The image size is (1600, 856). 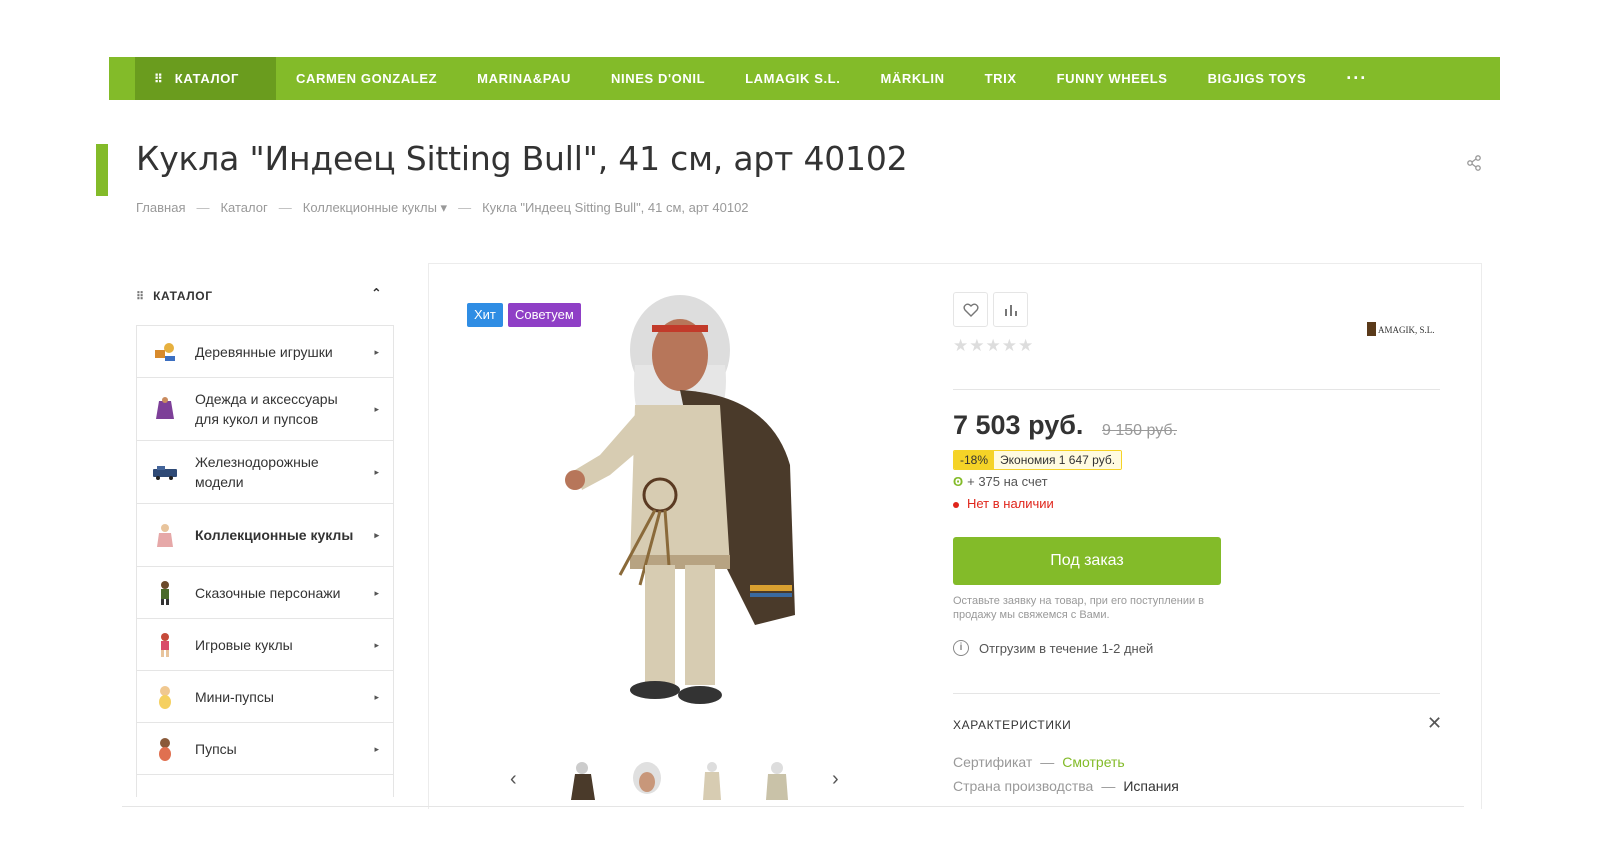 What do you see at coordinates (165, 535) in the screenshot?
I see `collectible-doll-icon` at bounding box center [165, 535].